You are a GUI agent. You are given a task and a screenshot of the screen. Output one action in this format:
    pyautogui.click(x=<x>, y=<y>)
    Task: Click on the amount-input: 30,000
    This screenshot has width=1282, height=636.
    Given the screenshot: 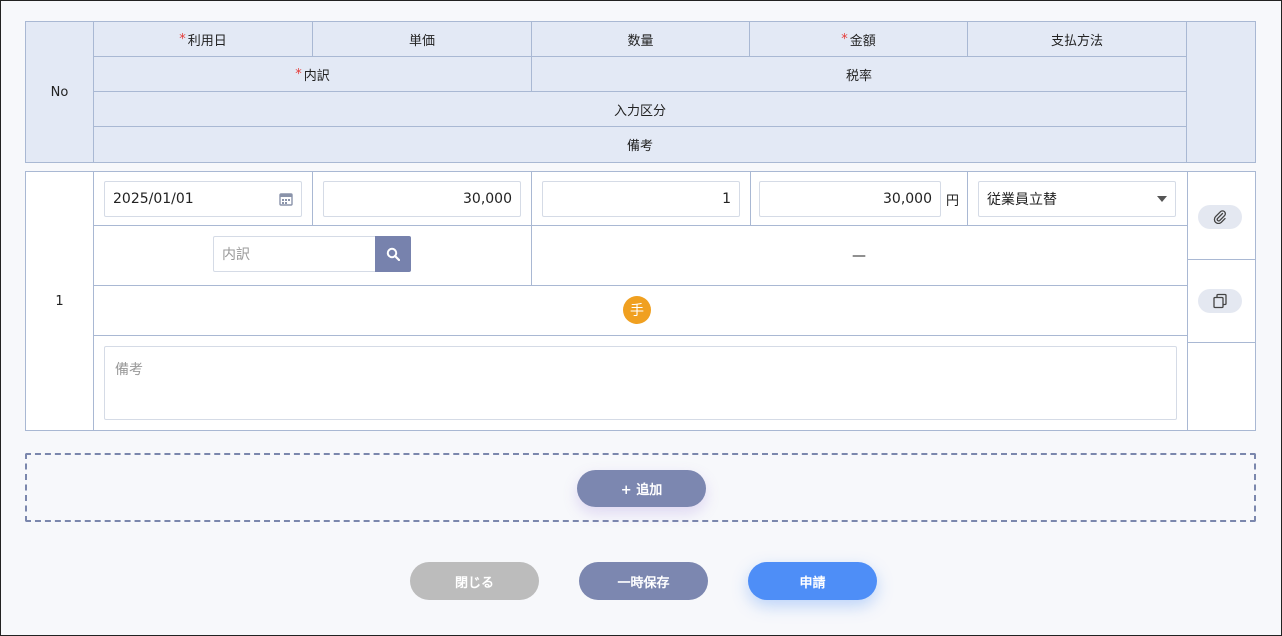 What is the action you would take?
    pyautogui.click(x=850, y=199)
    